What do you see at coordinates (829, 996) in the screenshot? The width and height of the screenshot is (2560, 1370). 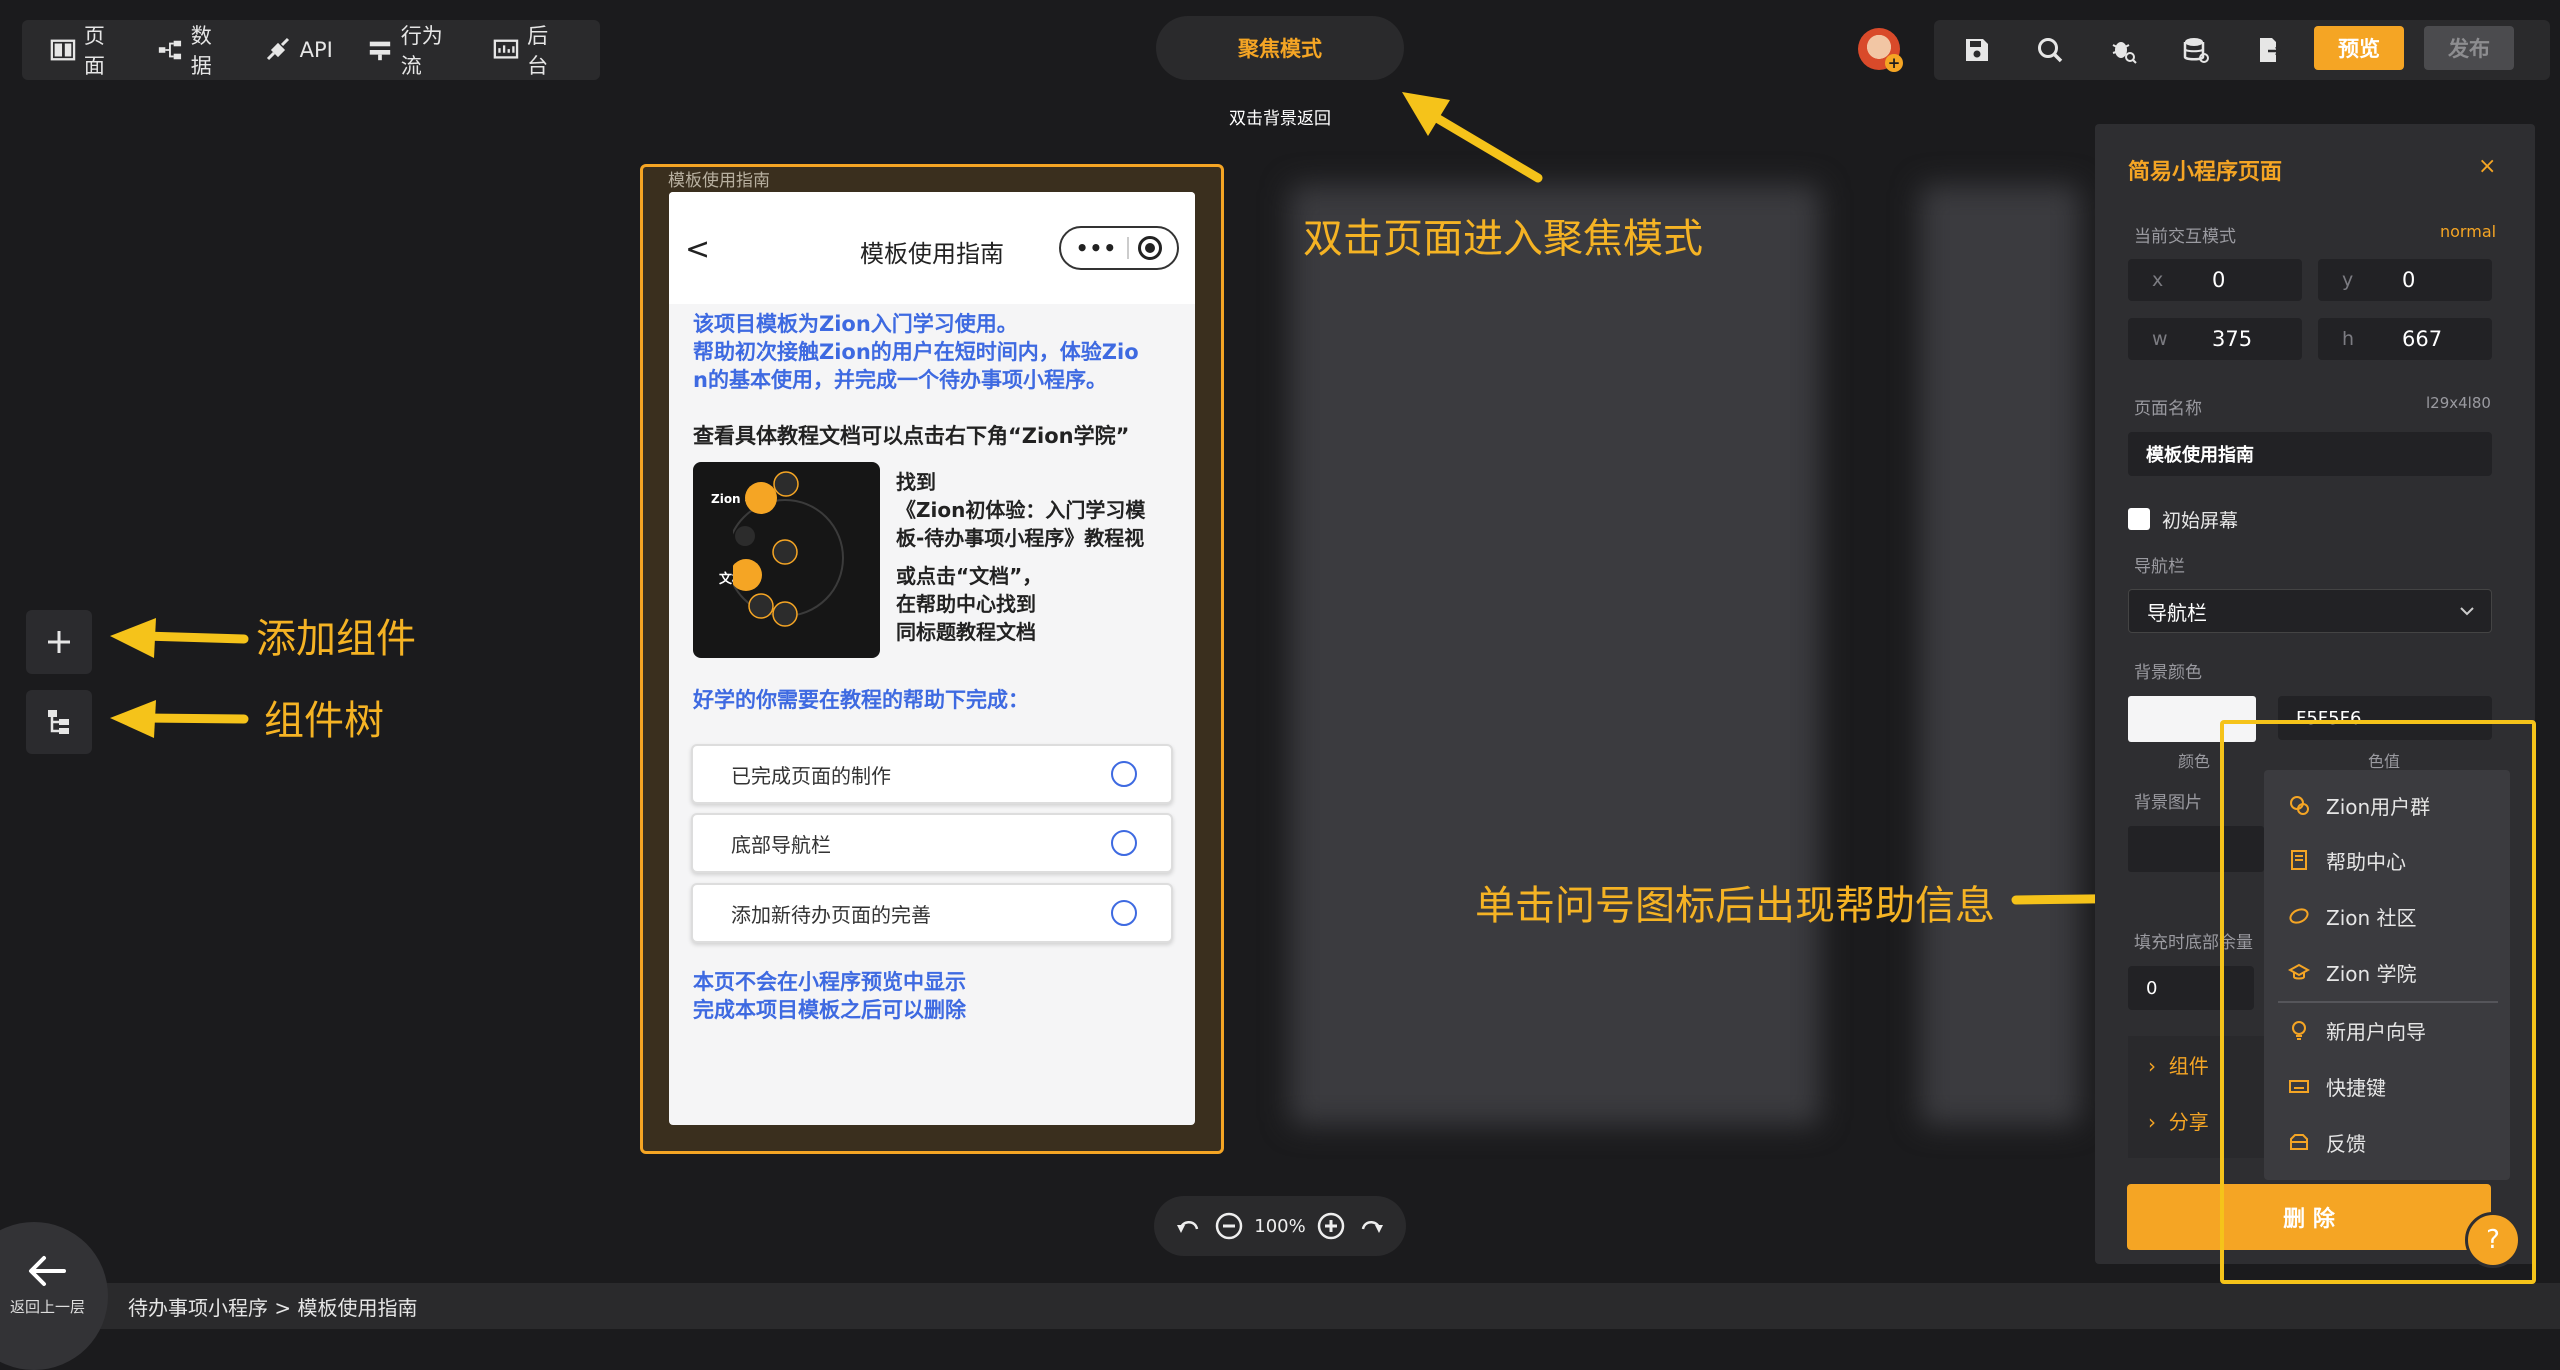 I see `footer-note: 本页不会在小程序预览中显示 完成本项目模板之后可以删除` at bounding box center [829, 996].